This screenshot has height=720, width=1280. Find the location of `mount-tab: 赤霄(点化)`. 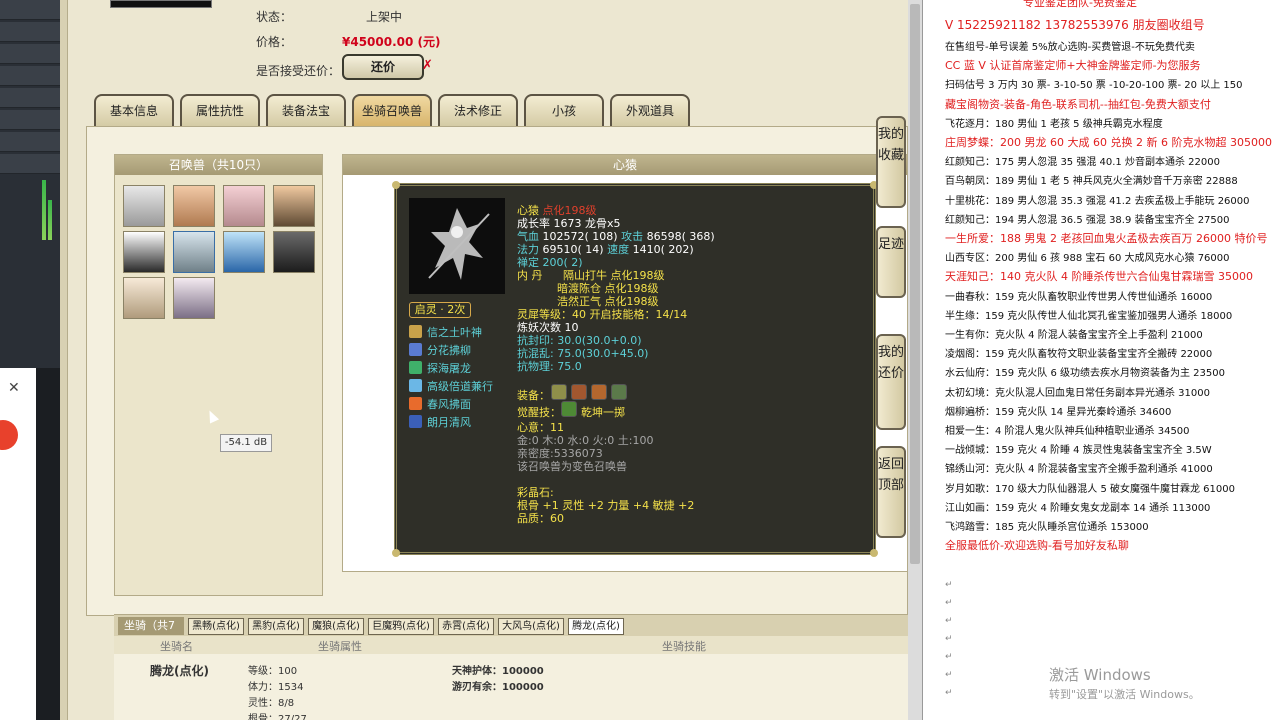

mount-tab: 赤霄(点化) is located at coordinates (466, 626).